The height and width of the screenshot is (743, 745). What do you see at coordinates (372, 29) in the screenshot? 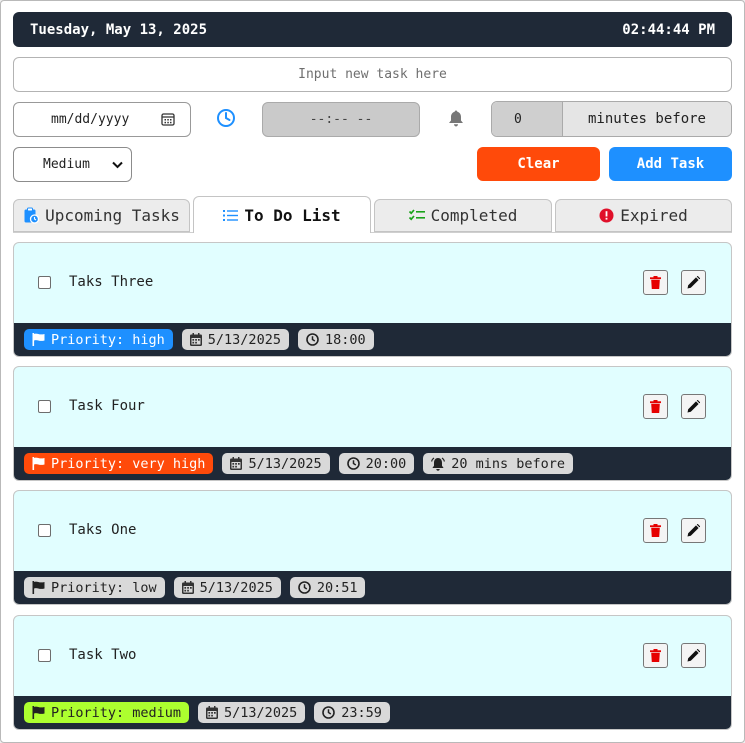
I see `header-bar: Tuesday, May 13, 2025 02:44:44 PM` at bounding box center [372, 29].